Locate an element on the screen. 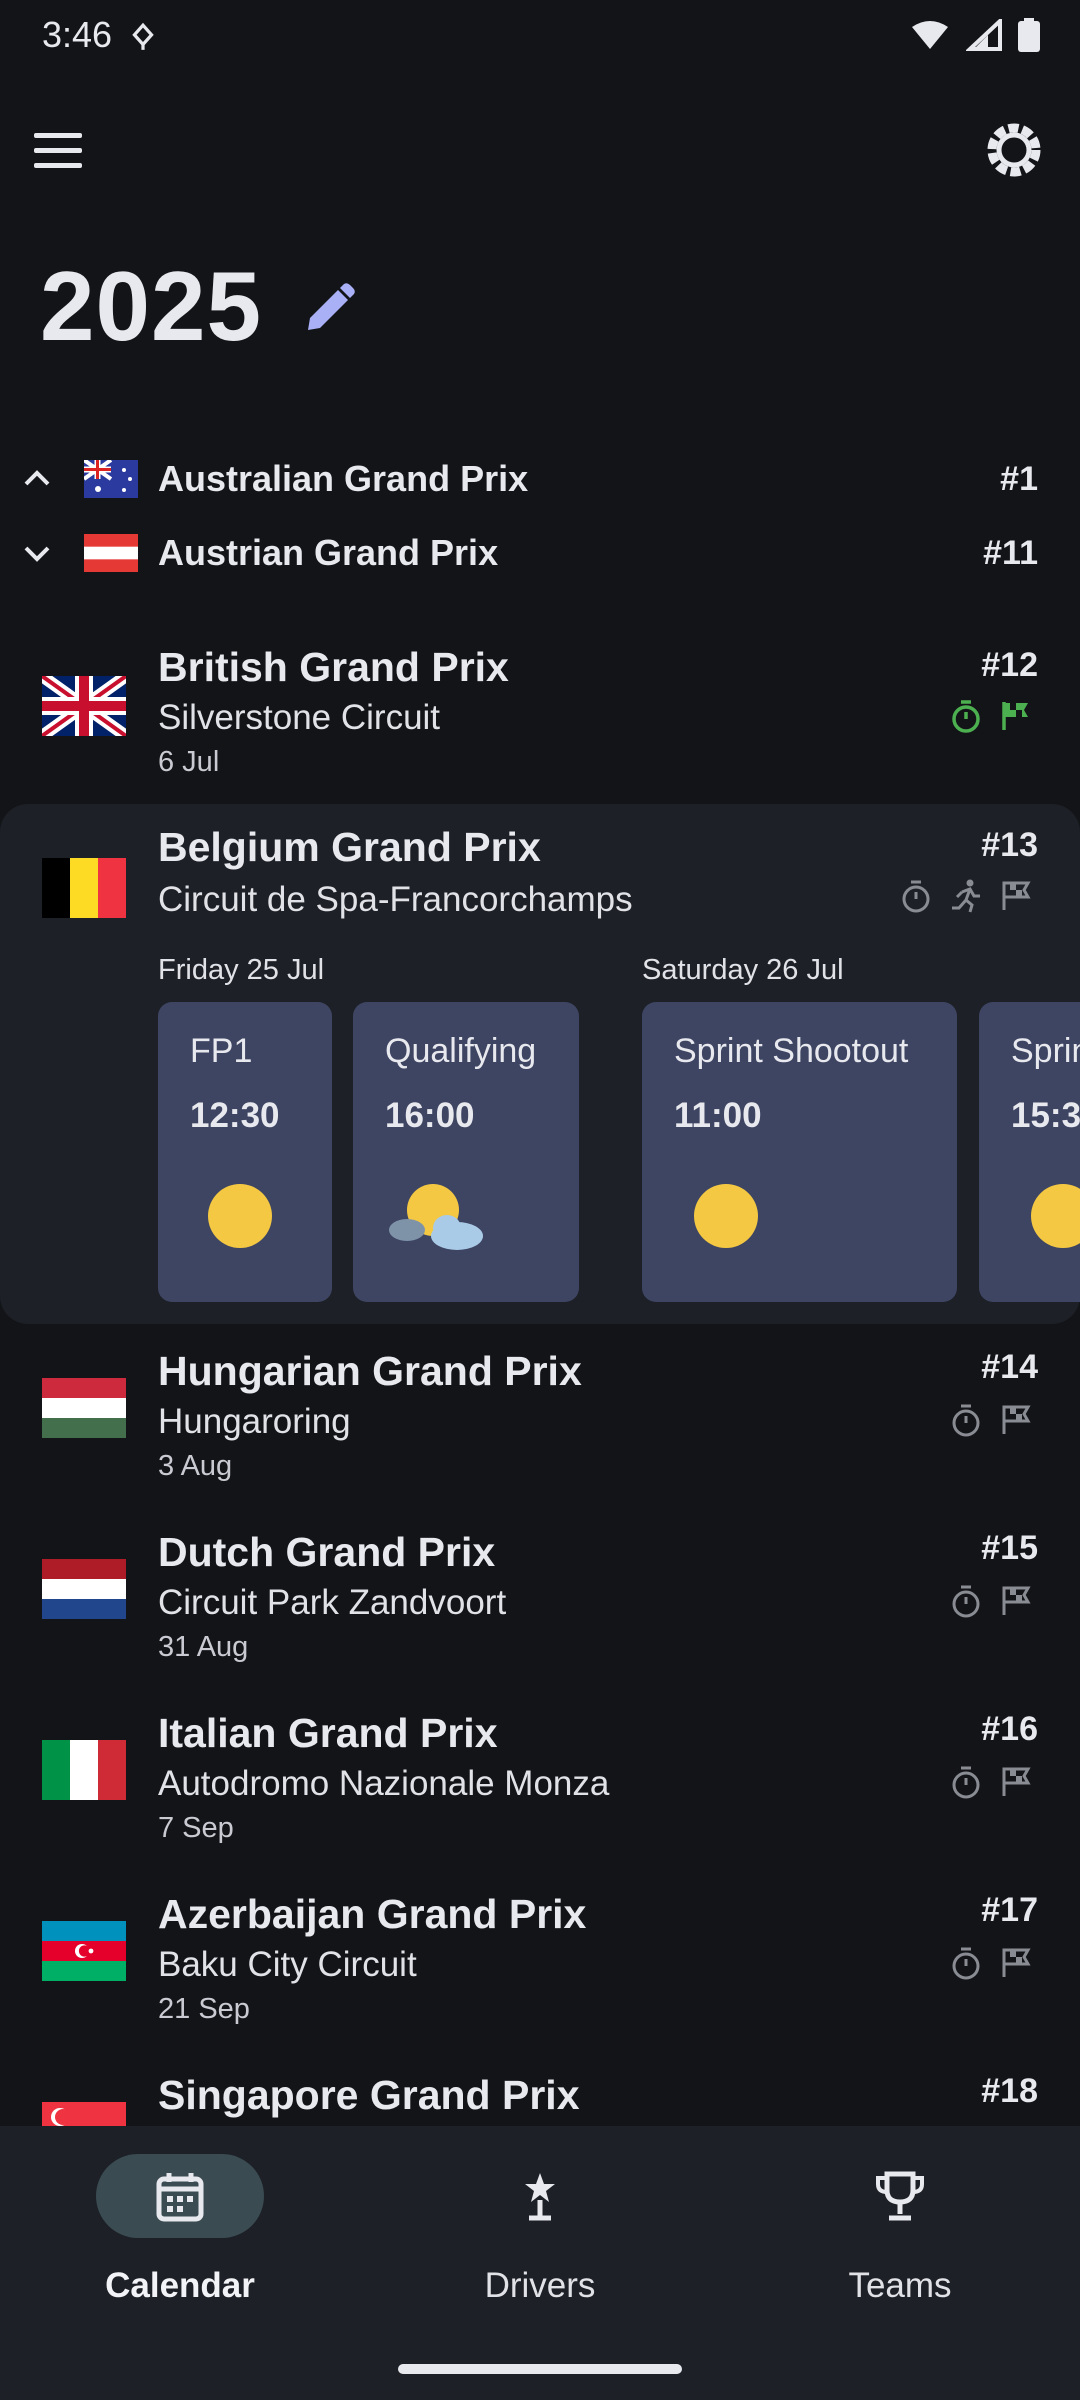  collapsed-row-austria: Austrian Grand Prix #11 is located at coordinates (540, 553).